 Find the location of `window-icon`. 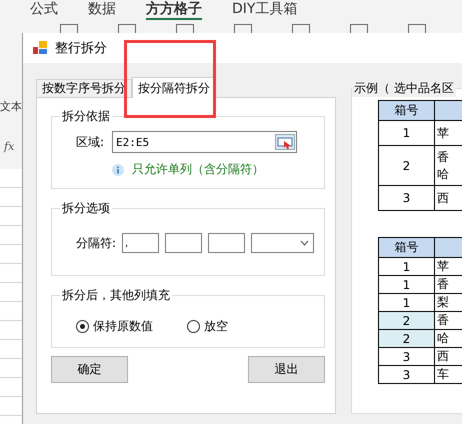

window-icon is located at coordinates (40, 48).